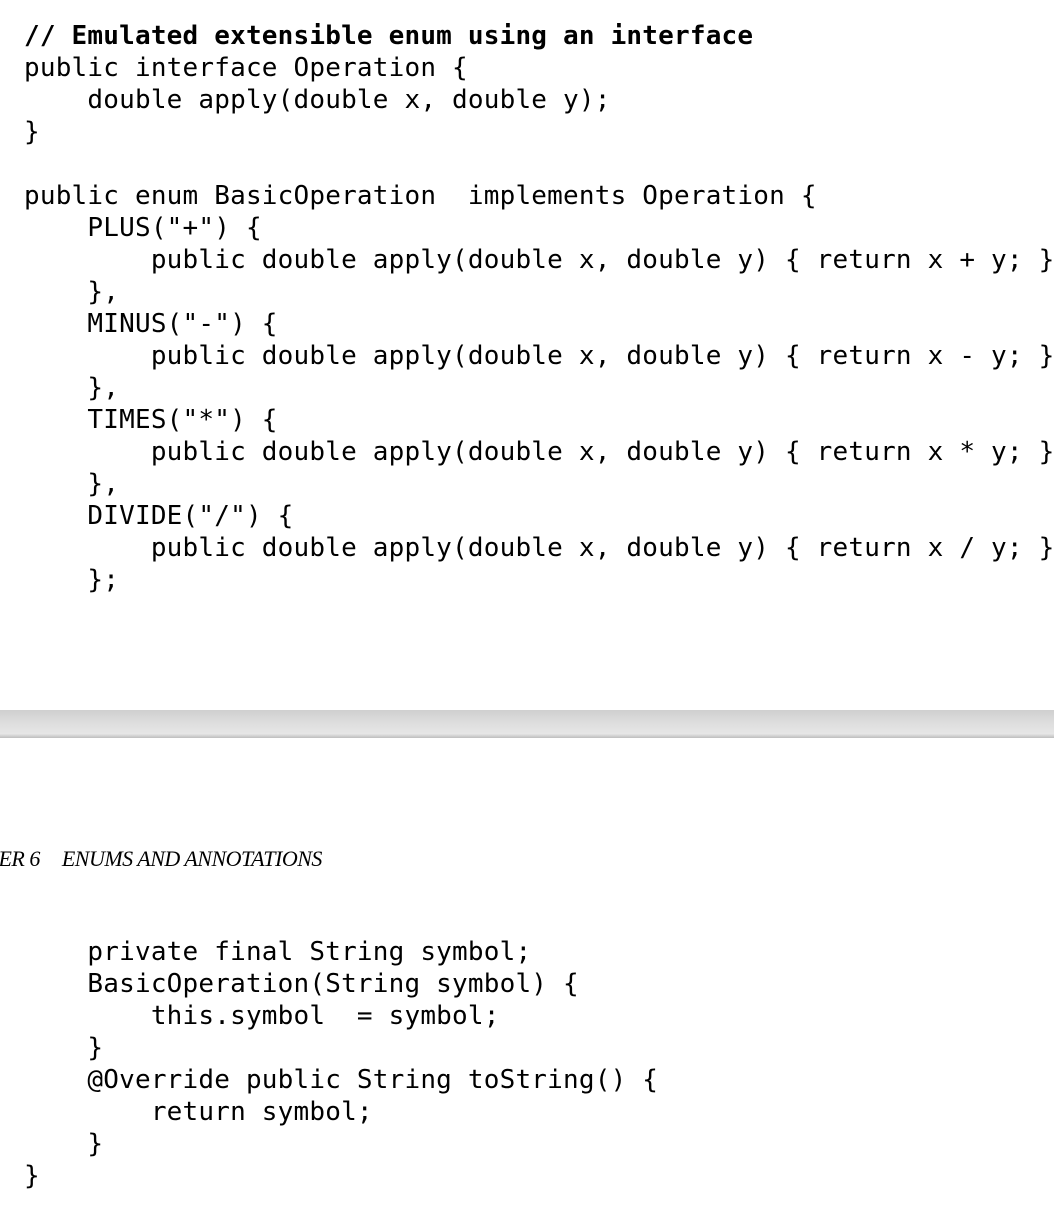 Image resolution: width=1054 pixels, height=1210 pixels. Describe the element at coordinates (341, 1080) in the screenshot. I see `code-line: @Override public String toString() {` at that location.